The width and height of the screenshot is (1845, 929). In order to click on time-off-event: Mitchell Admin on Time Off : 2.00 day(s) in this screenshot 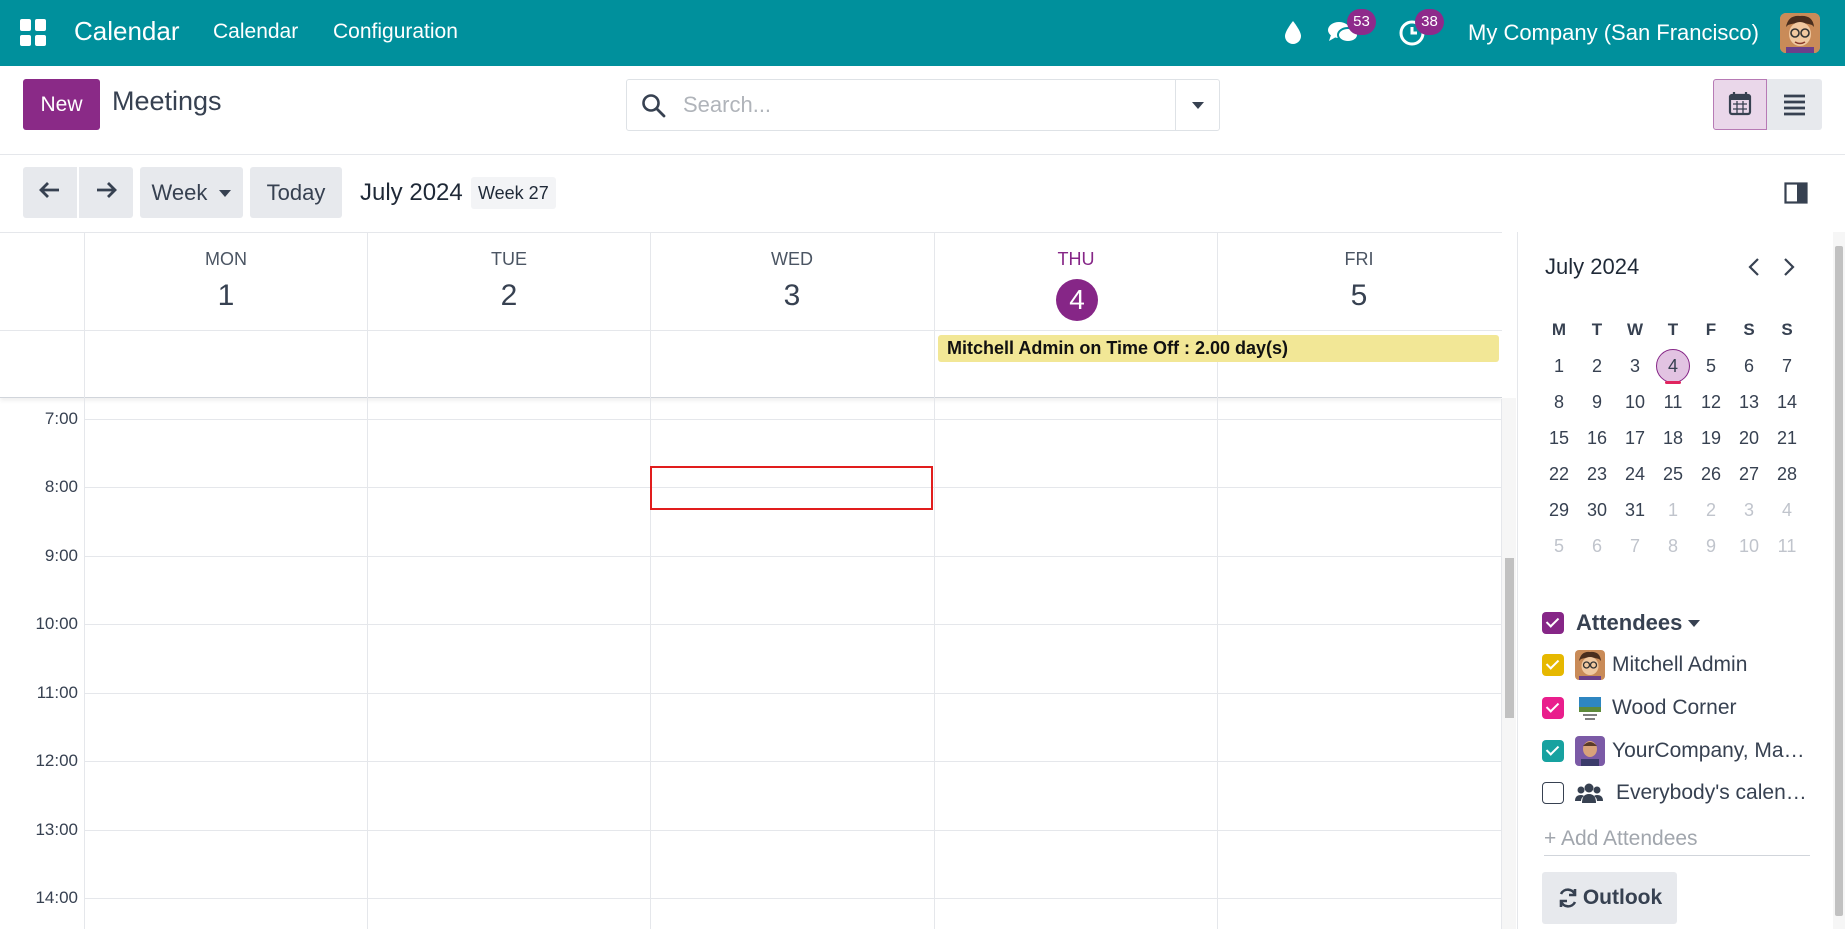, I will do `click(1218, 348)`.